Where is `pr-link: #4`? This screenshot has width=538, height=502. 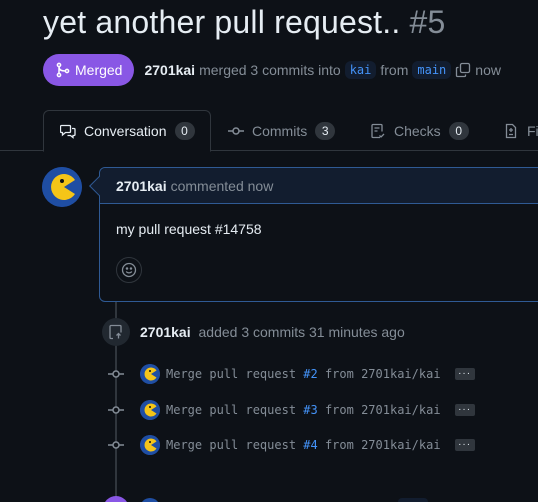
pr-link: #4 is located at coordinates (310, 445).